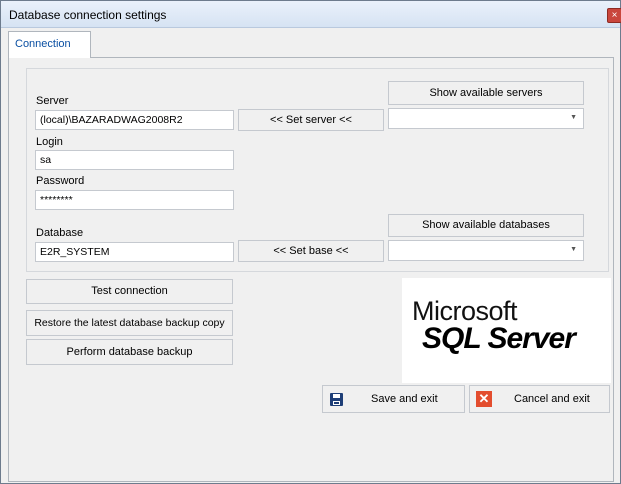 This screenshot has width=621, height=484. What do you see at coordinates (484, 399) in the screenshot?
I see `red-x-icon: ✕` at bounding box center [484, 399].